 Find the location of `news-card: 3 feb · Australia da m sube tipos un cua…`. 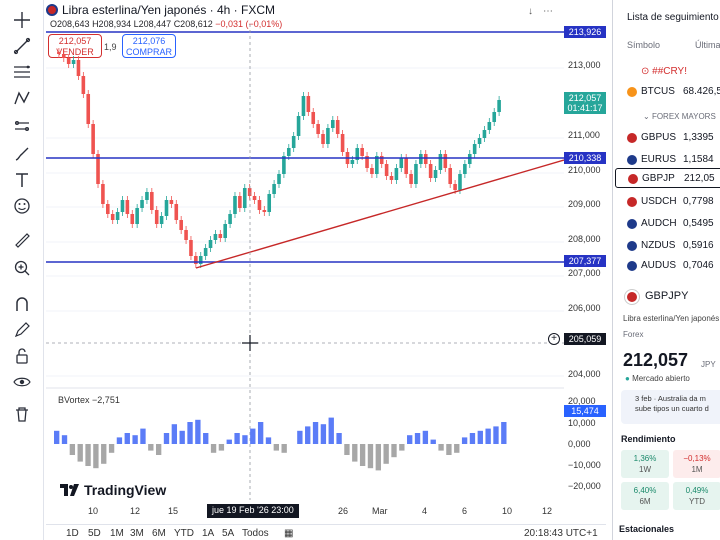

news-card: 3 feb · Australia da m sube tipos un cua… is located at coordinates (670, 407).